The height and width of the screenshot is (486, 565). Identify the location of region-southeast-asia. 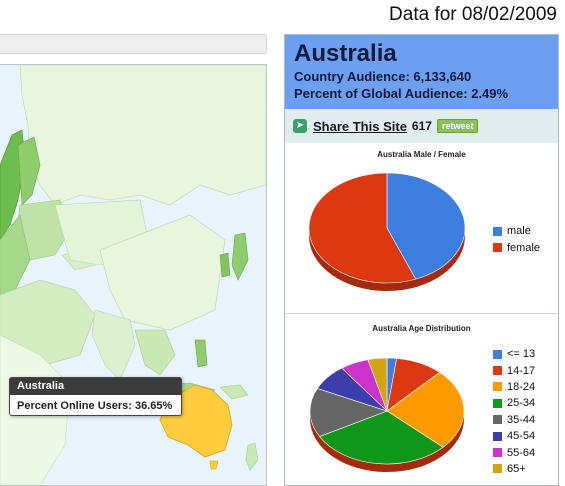
(155, 352).